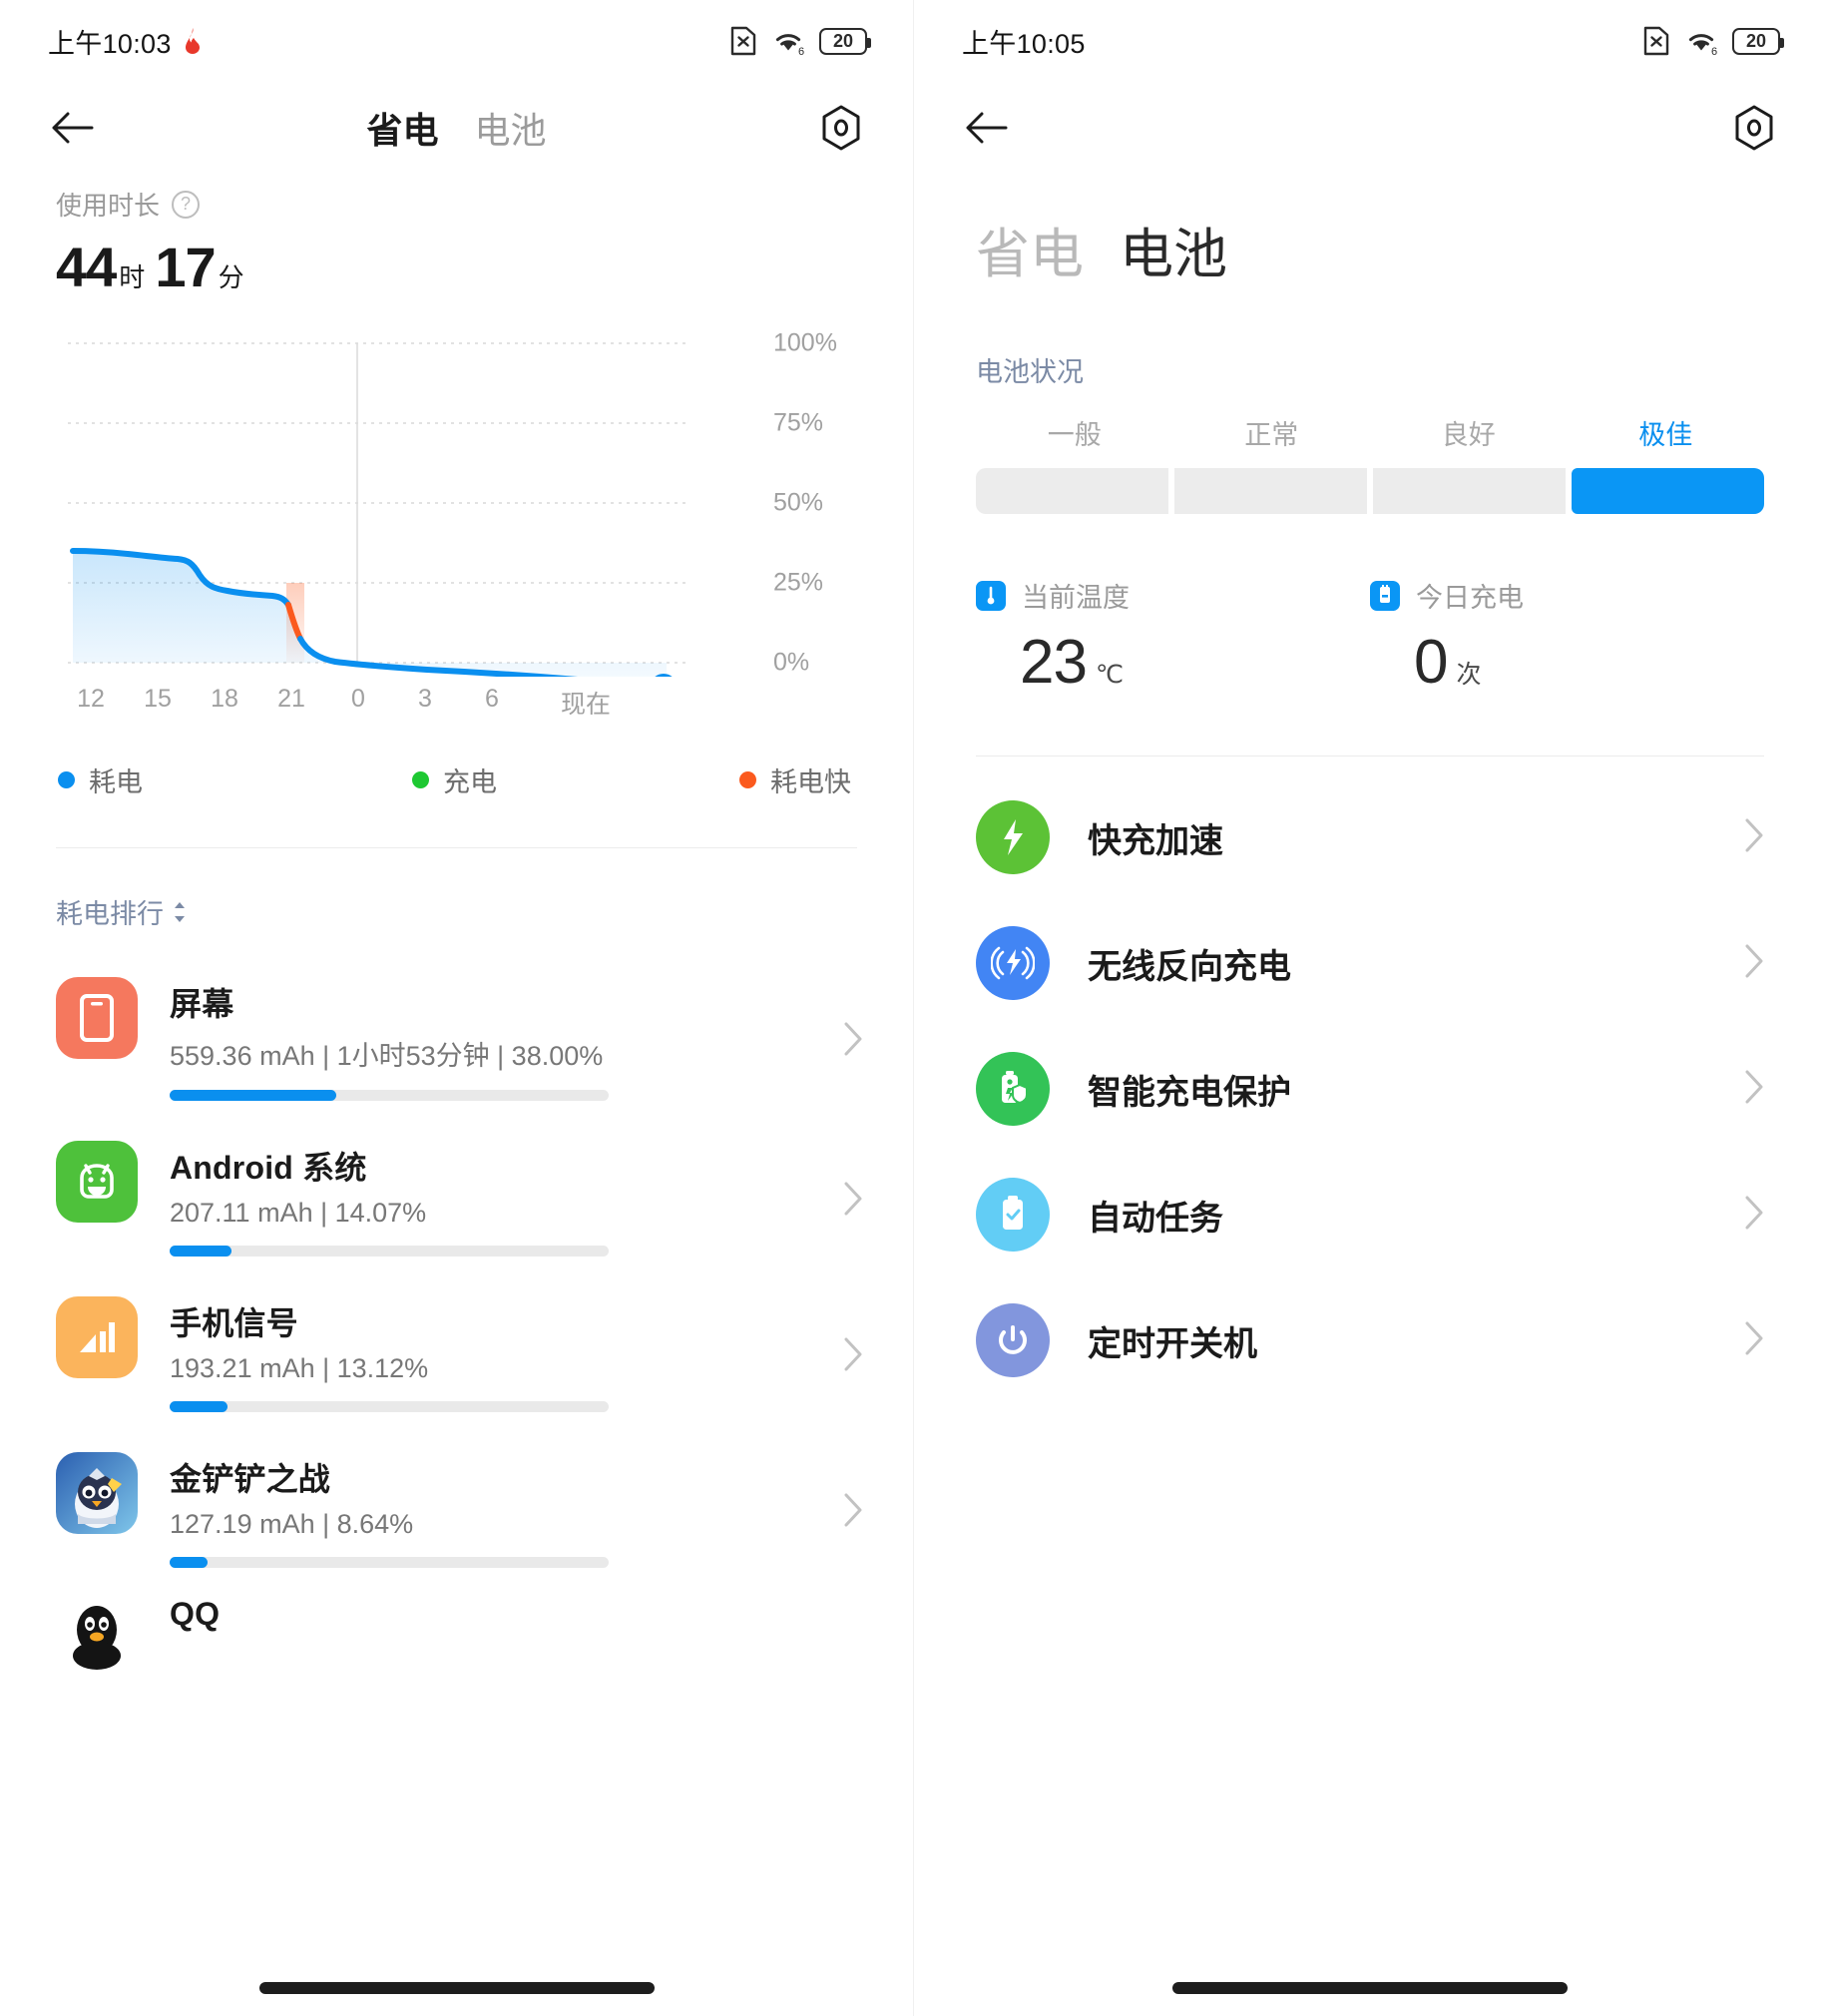  I want to click on status-bar-left: 上午10:03 6 20, so click(457, 41).